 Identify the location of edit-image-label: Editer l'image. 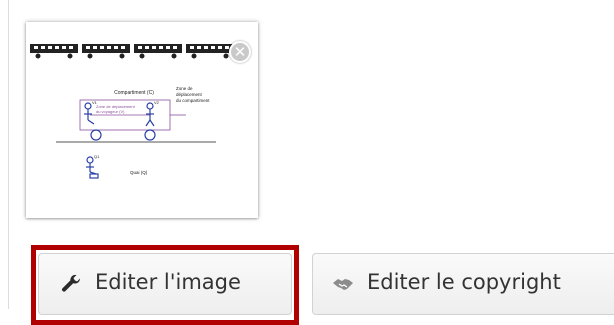
(168, 282).